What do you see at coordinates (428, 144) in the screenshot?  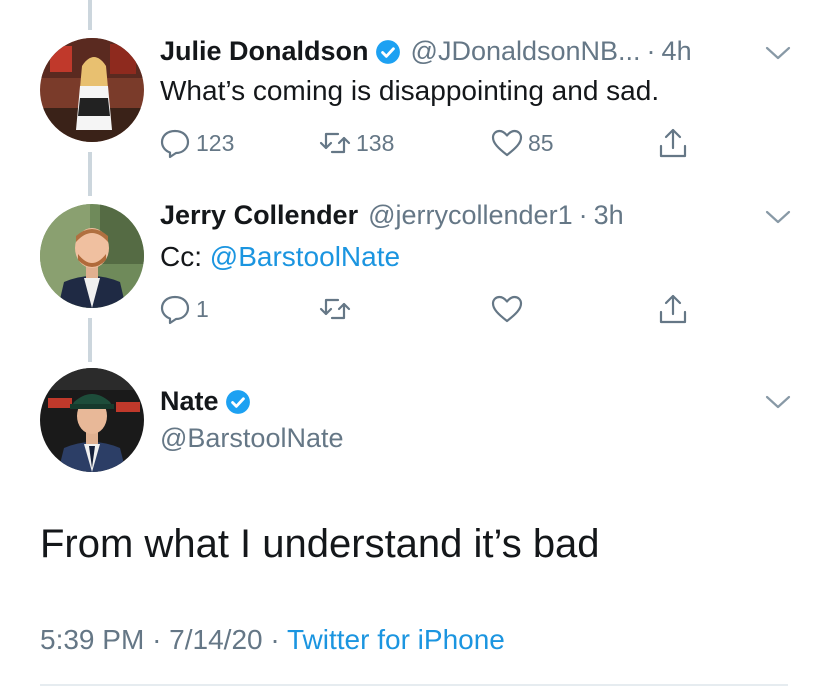 I see `tweet-actions: 123 138 85` at bounding box center [428, 144].